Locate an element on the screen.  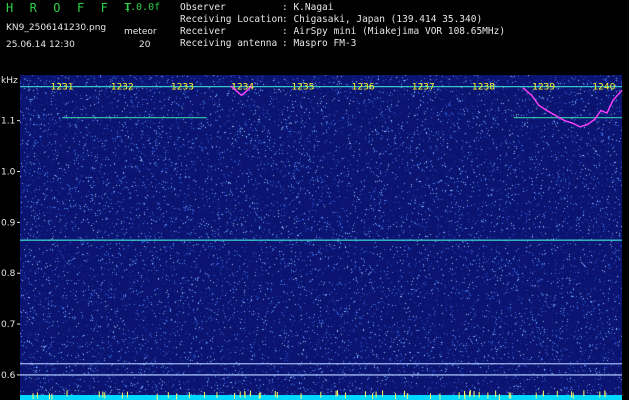
file-name: KN9_2506141230.png is located at coordinates (56, 28).